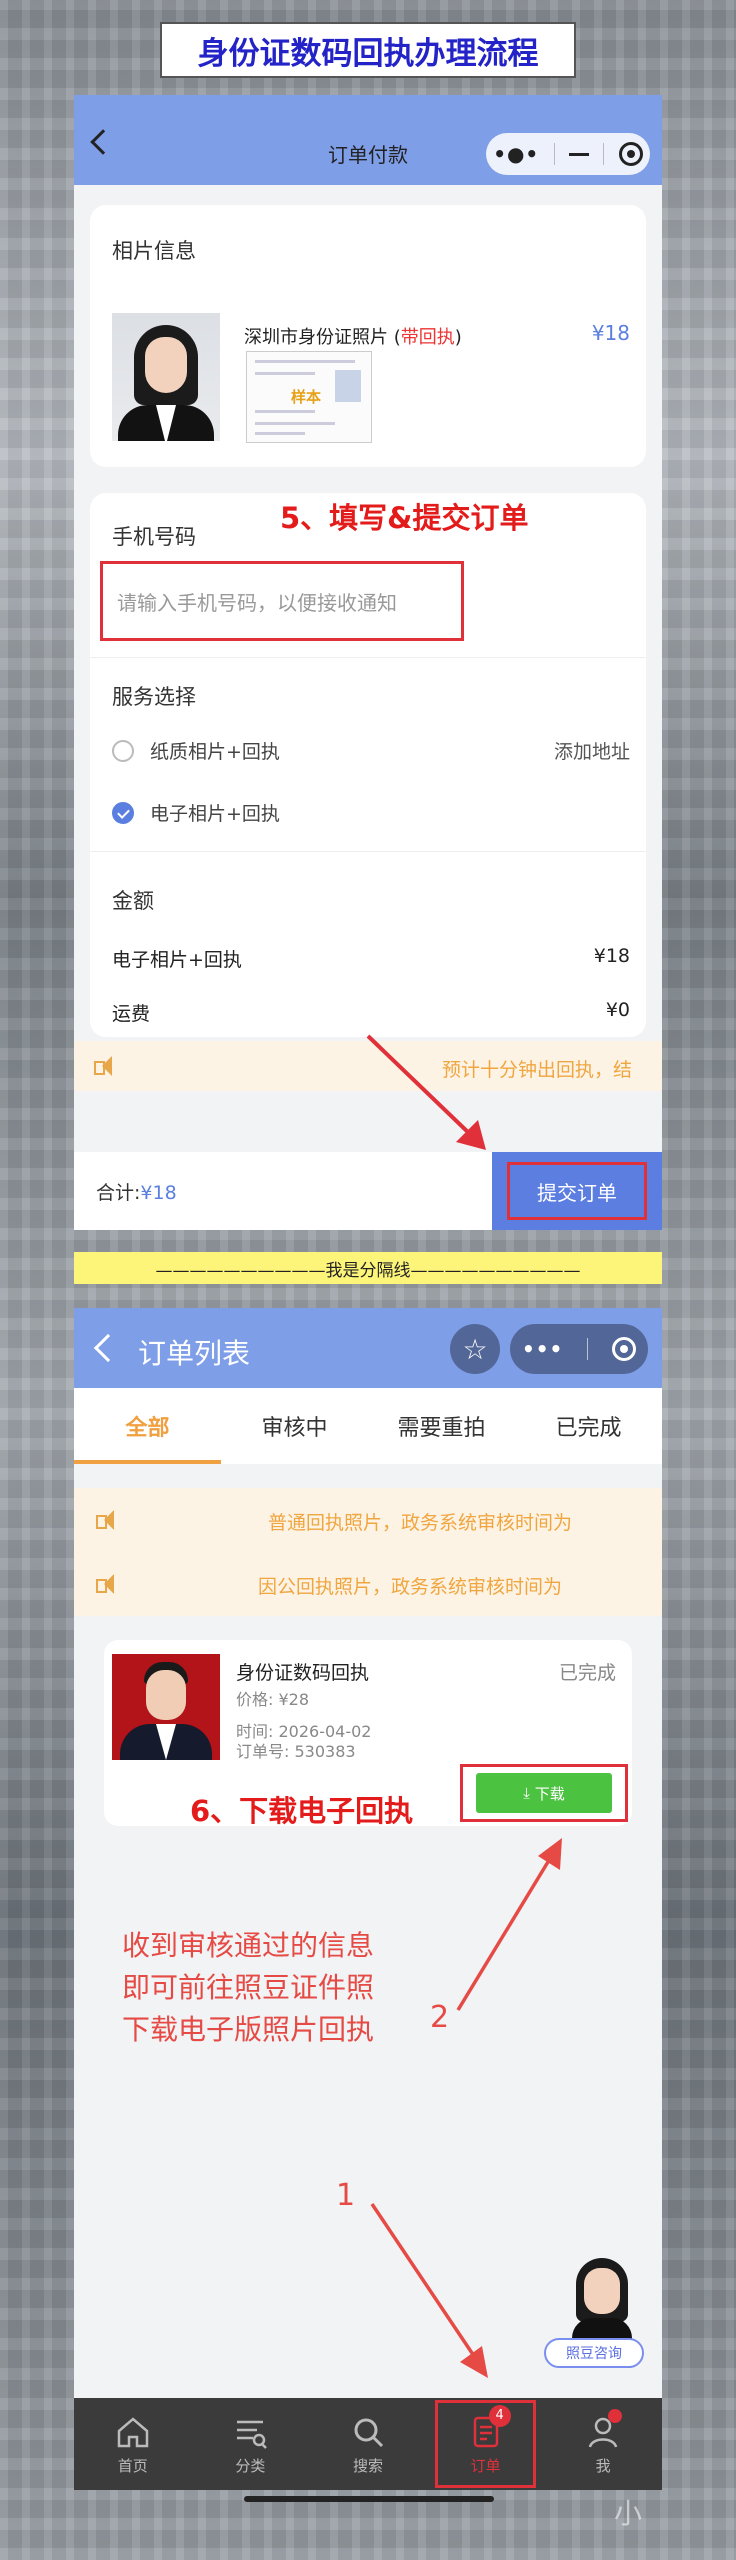  I want to click on tabbar-me: 我, so click(603, 2444).